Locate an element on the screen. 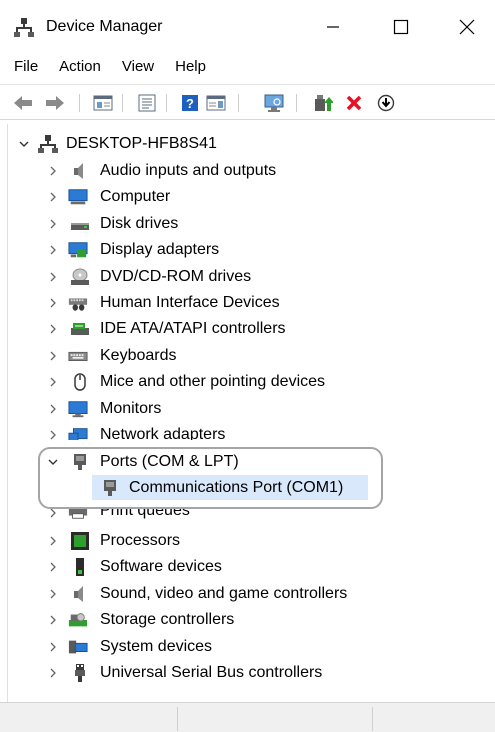  tree-category-display-adapters: Display adapters is located at coordinates (243, 250).